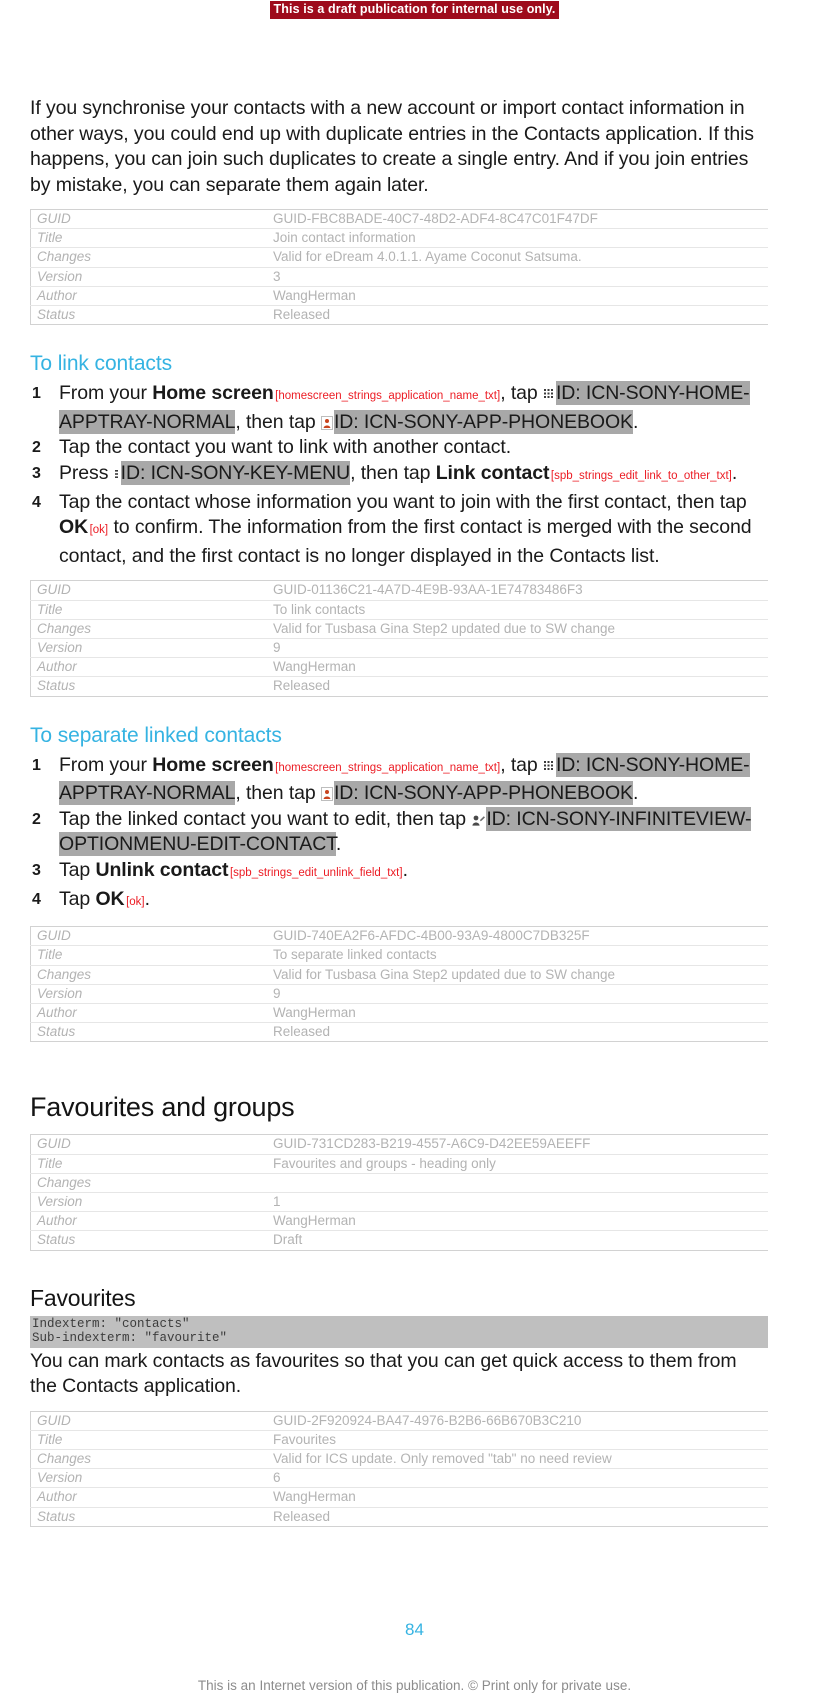 This screenshot has height=1701, width=829. I want to click on task-heading-separate-linked-contacts: To separate linked contacts, so click(156, 735).